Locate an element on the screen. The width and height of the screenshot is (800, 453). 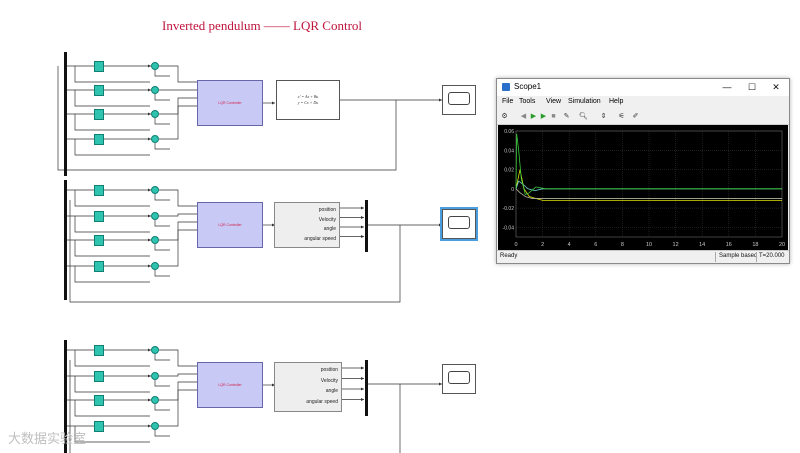
watermark: 大数据实验室 is located at coordinates (47, 439).